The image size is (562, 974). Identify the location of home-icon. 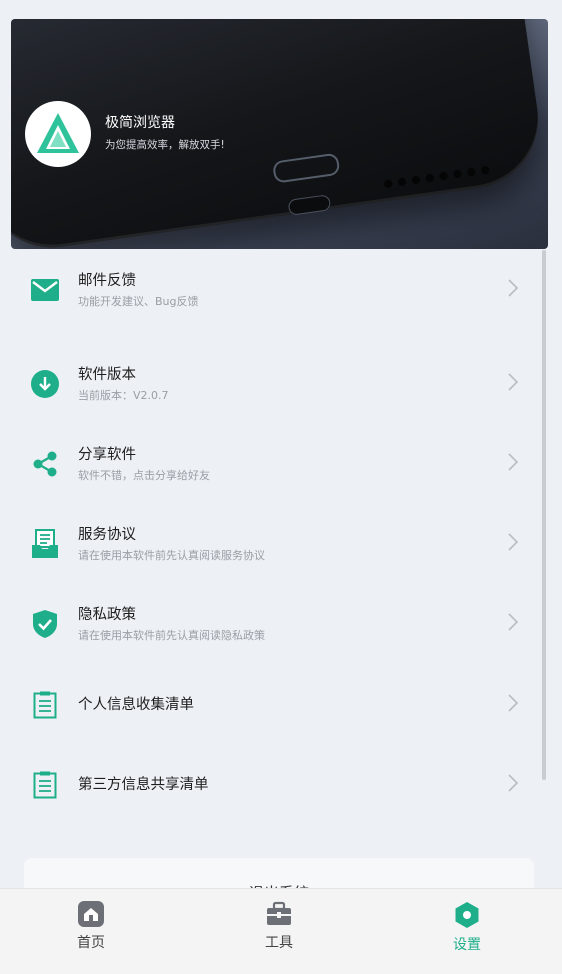
(91, 914).